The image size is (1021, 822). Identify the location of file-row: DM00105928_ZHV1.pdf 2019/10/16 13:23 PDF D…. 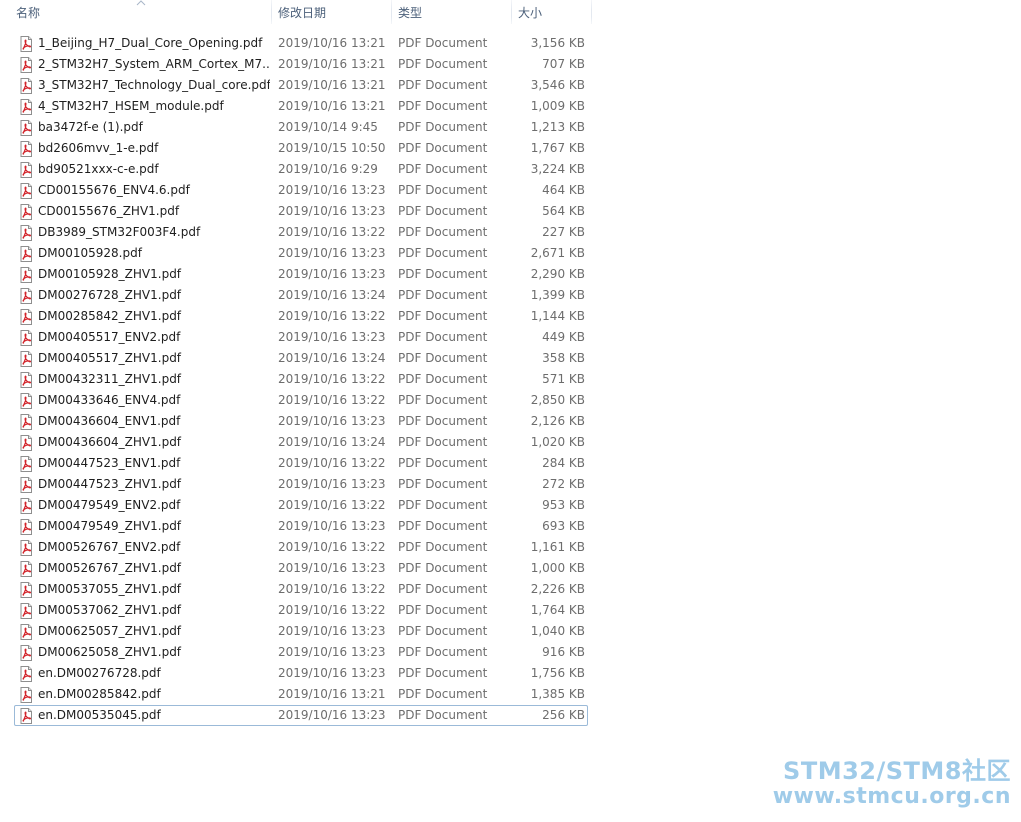
(301, 274).